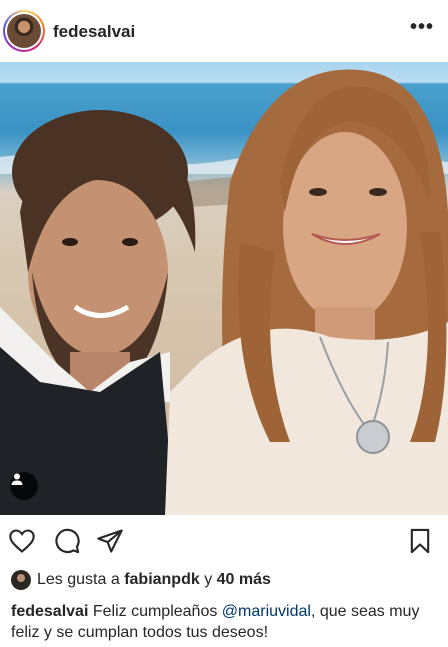 This screenshot has width=448, height=647. I want to click on liker-avatar, so click(21, 580).